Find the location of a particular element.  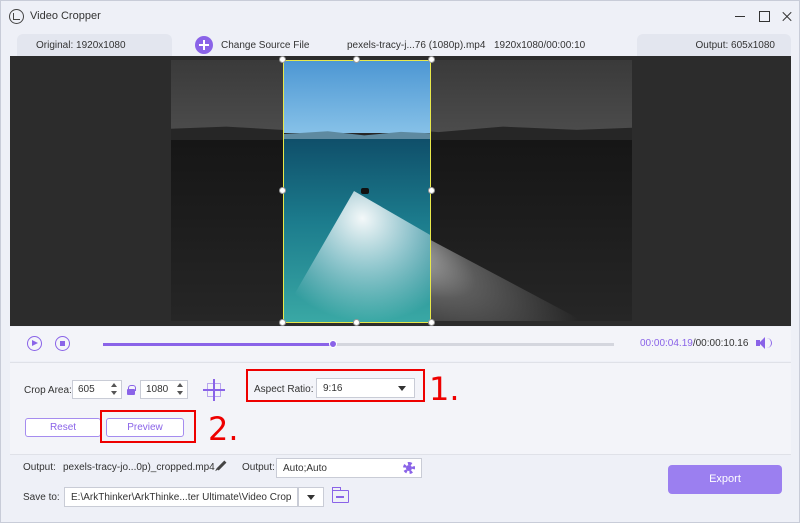

time-display: 00:00:04.19/00:00:10.16 is located at coordinates (694, 343).